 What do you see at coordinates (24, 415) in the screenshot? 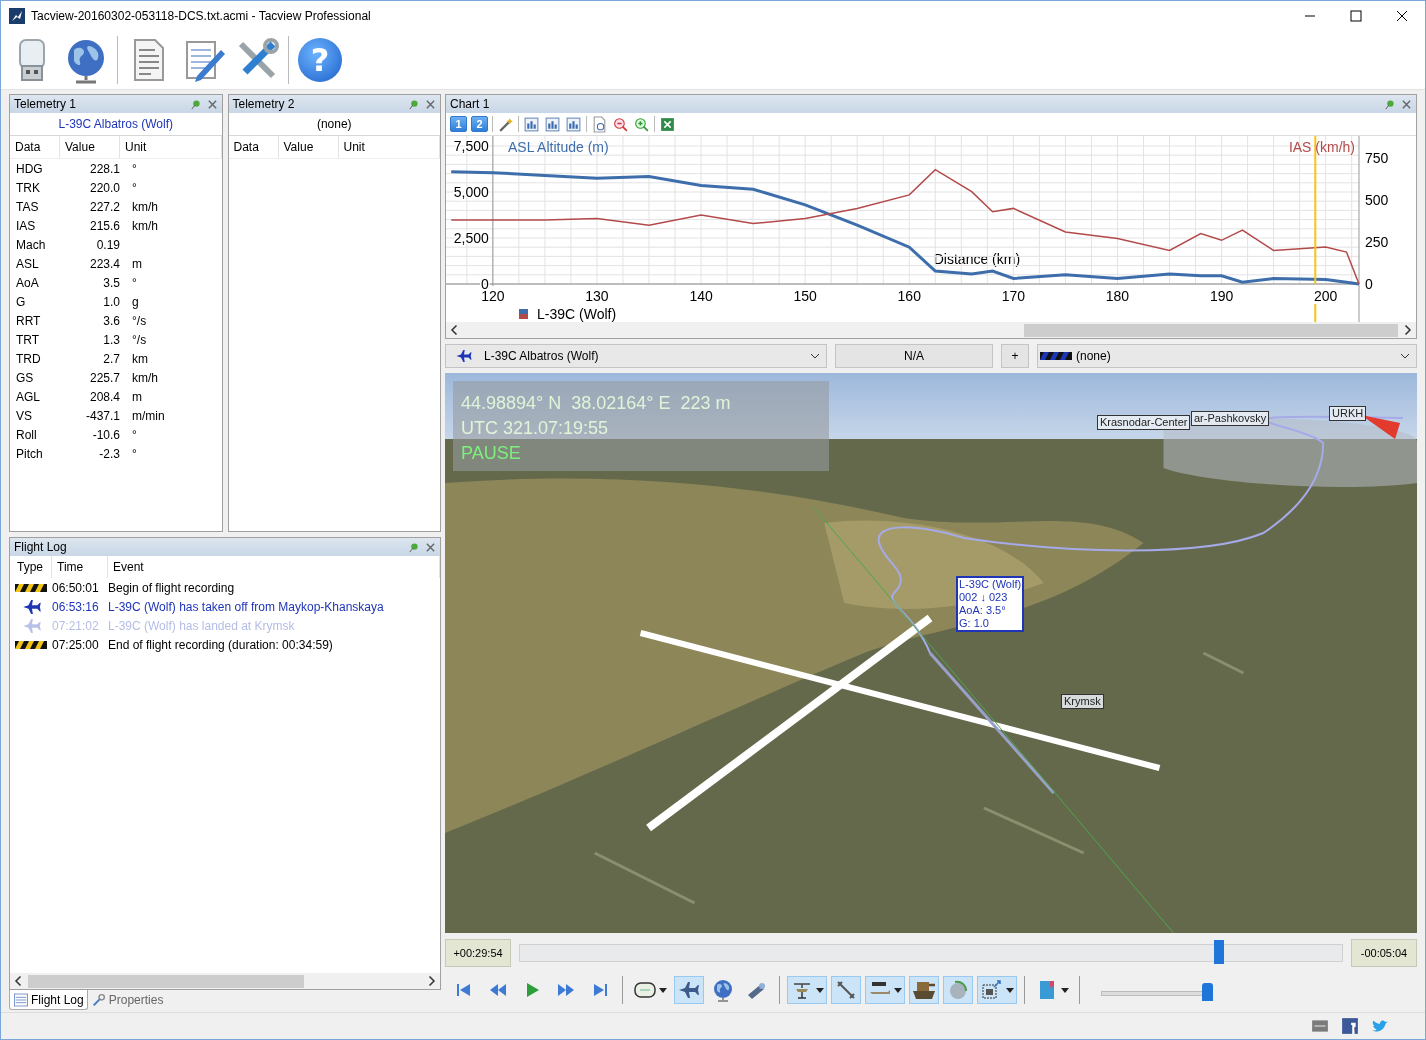
I see `table-cell-text: VS` at bounding box center [24, 415].